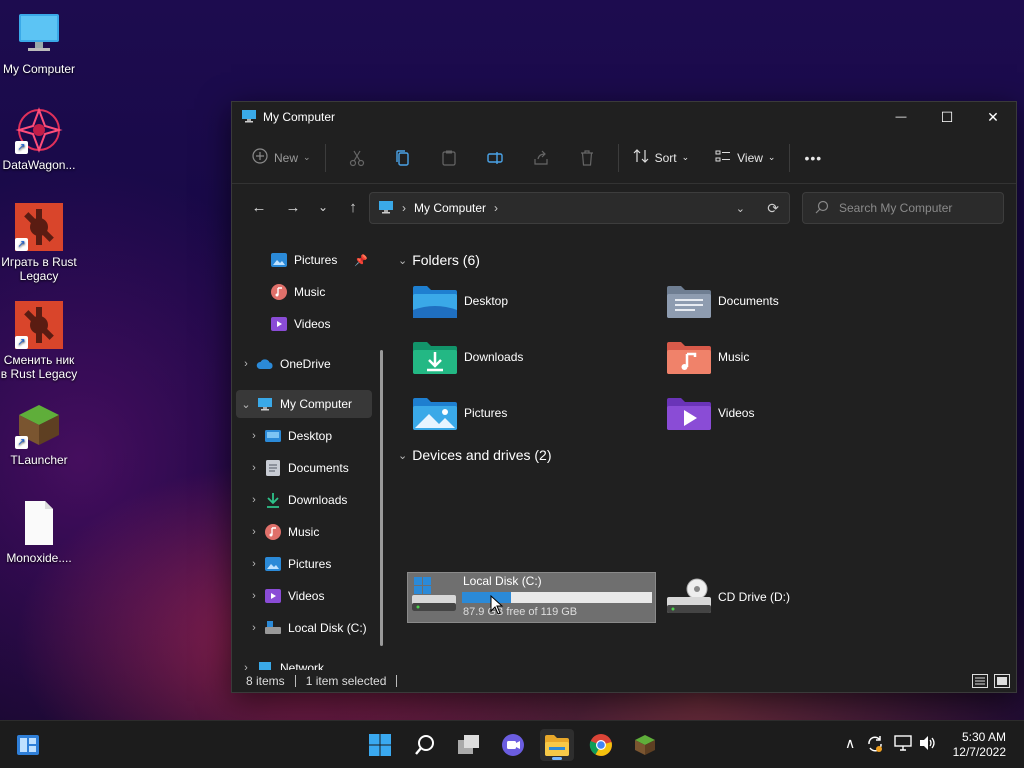  What do you see at coordinates (312, 596) in the screenshot?
I see `nav-item-videos: › Videos` at bounding box center [312, 596].